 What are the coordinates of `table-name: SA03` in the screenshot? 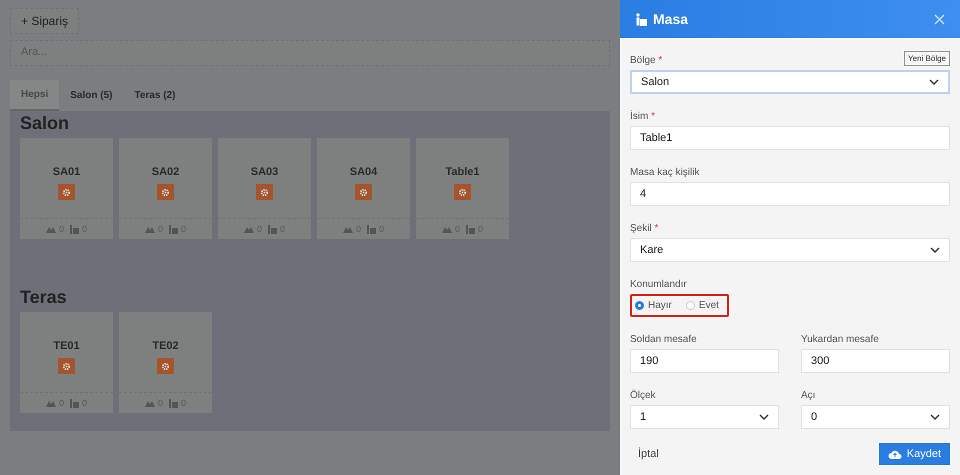 It's located at (264, 172).